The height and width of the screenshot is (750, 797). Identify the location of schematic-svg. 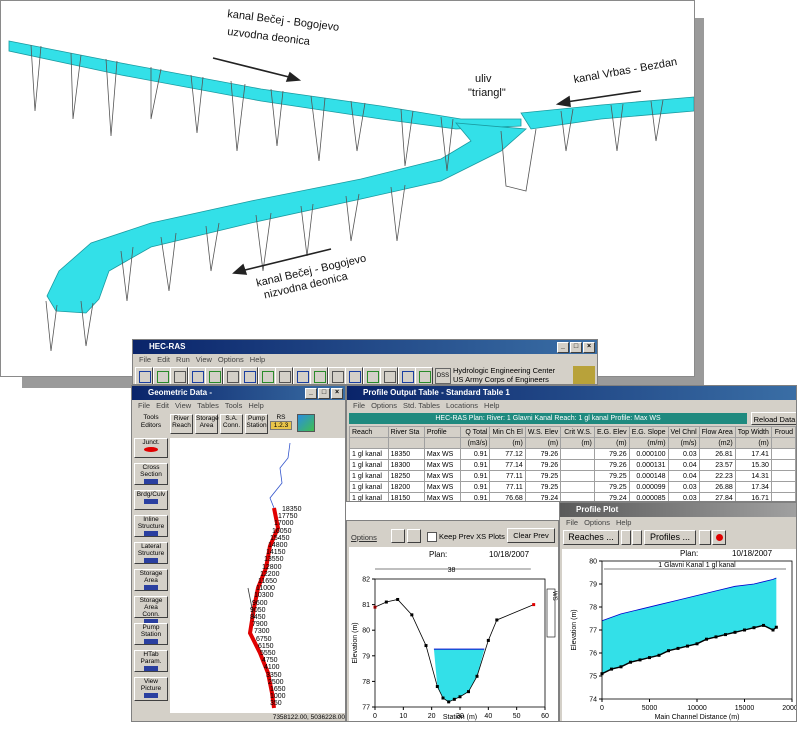
(257, 575).